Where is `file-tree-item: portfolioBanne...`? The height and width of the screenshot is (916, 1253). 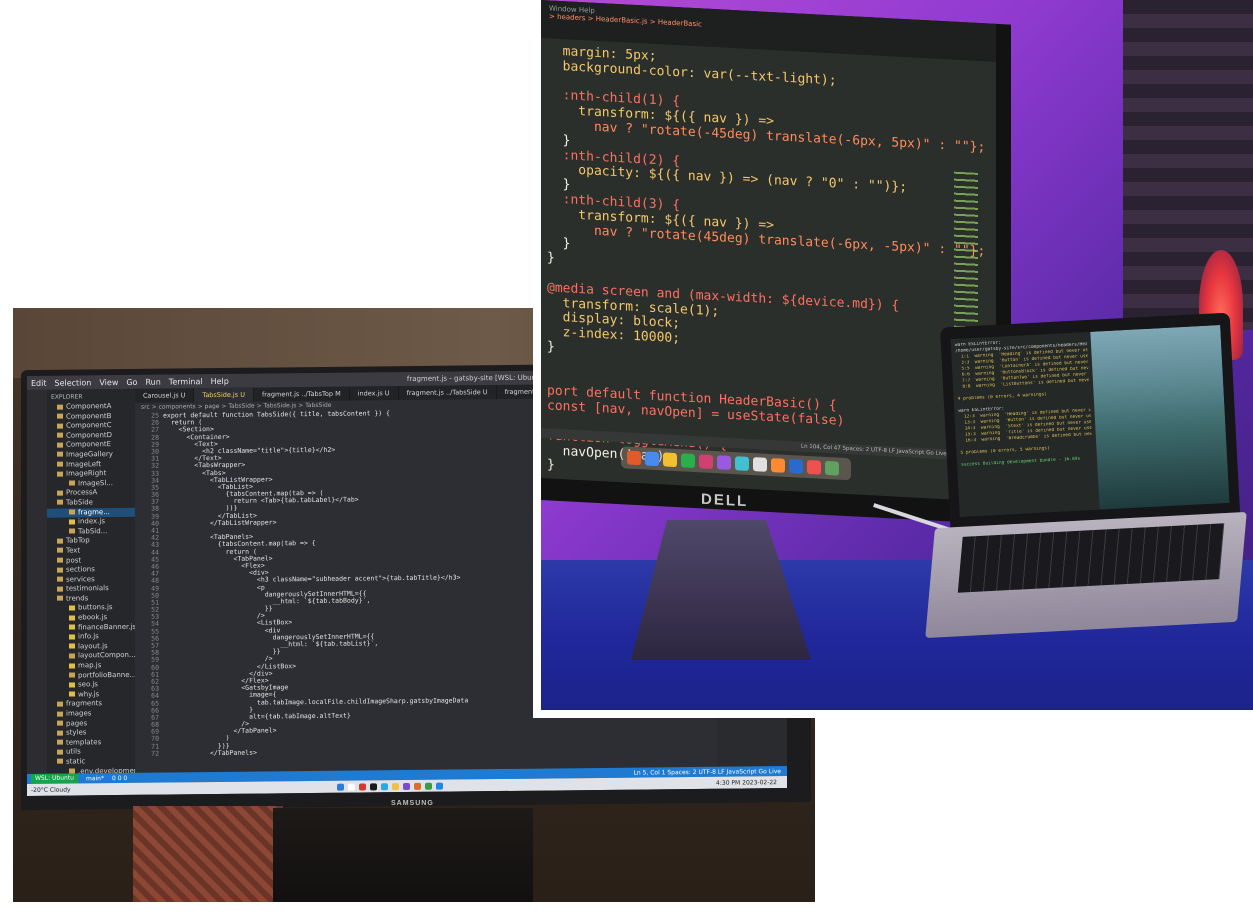
file-tree-item: portfolioBanne... is located at coordinates (91, 675).